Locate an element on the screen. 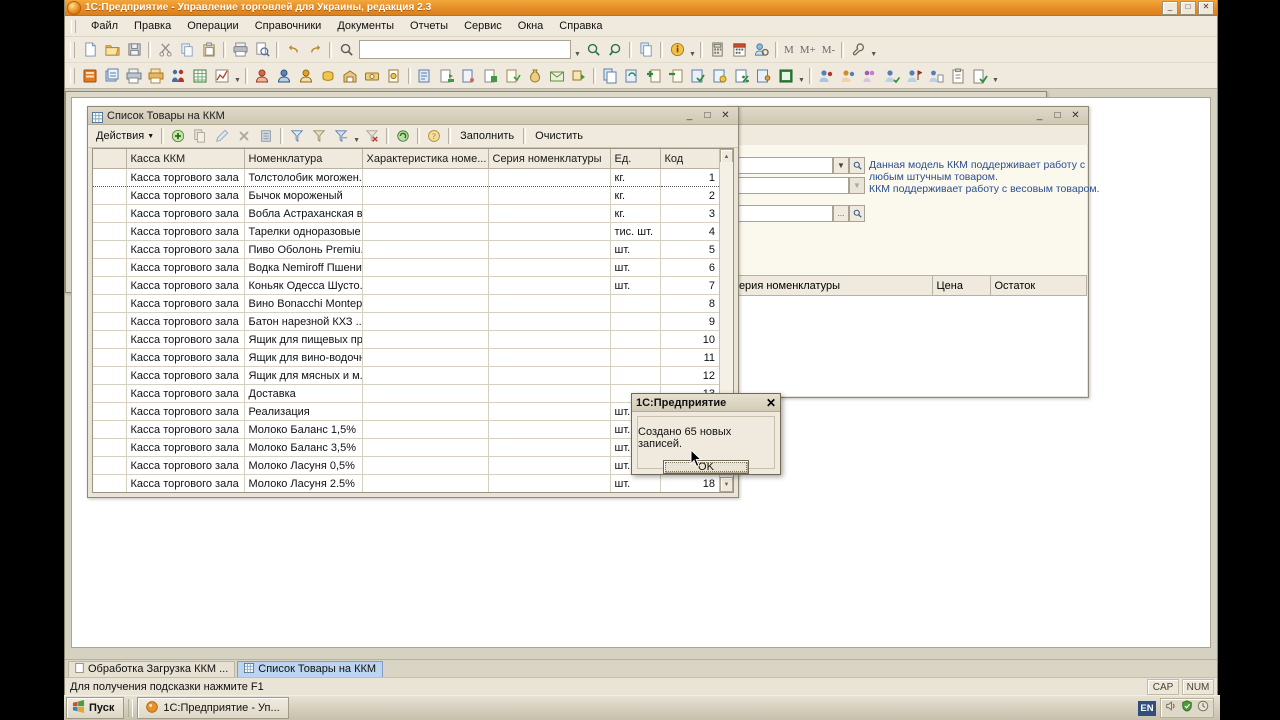 This screenshot has width=1280, height=720. actions-menu-button: Действия ▼ is located at coordinates (125, 136).